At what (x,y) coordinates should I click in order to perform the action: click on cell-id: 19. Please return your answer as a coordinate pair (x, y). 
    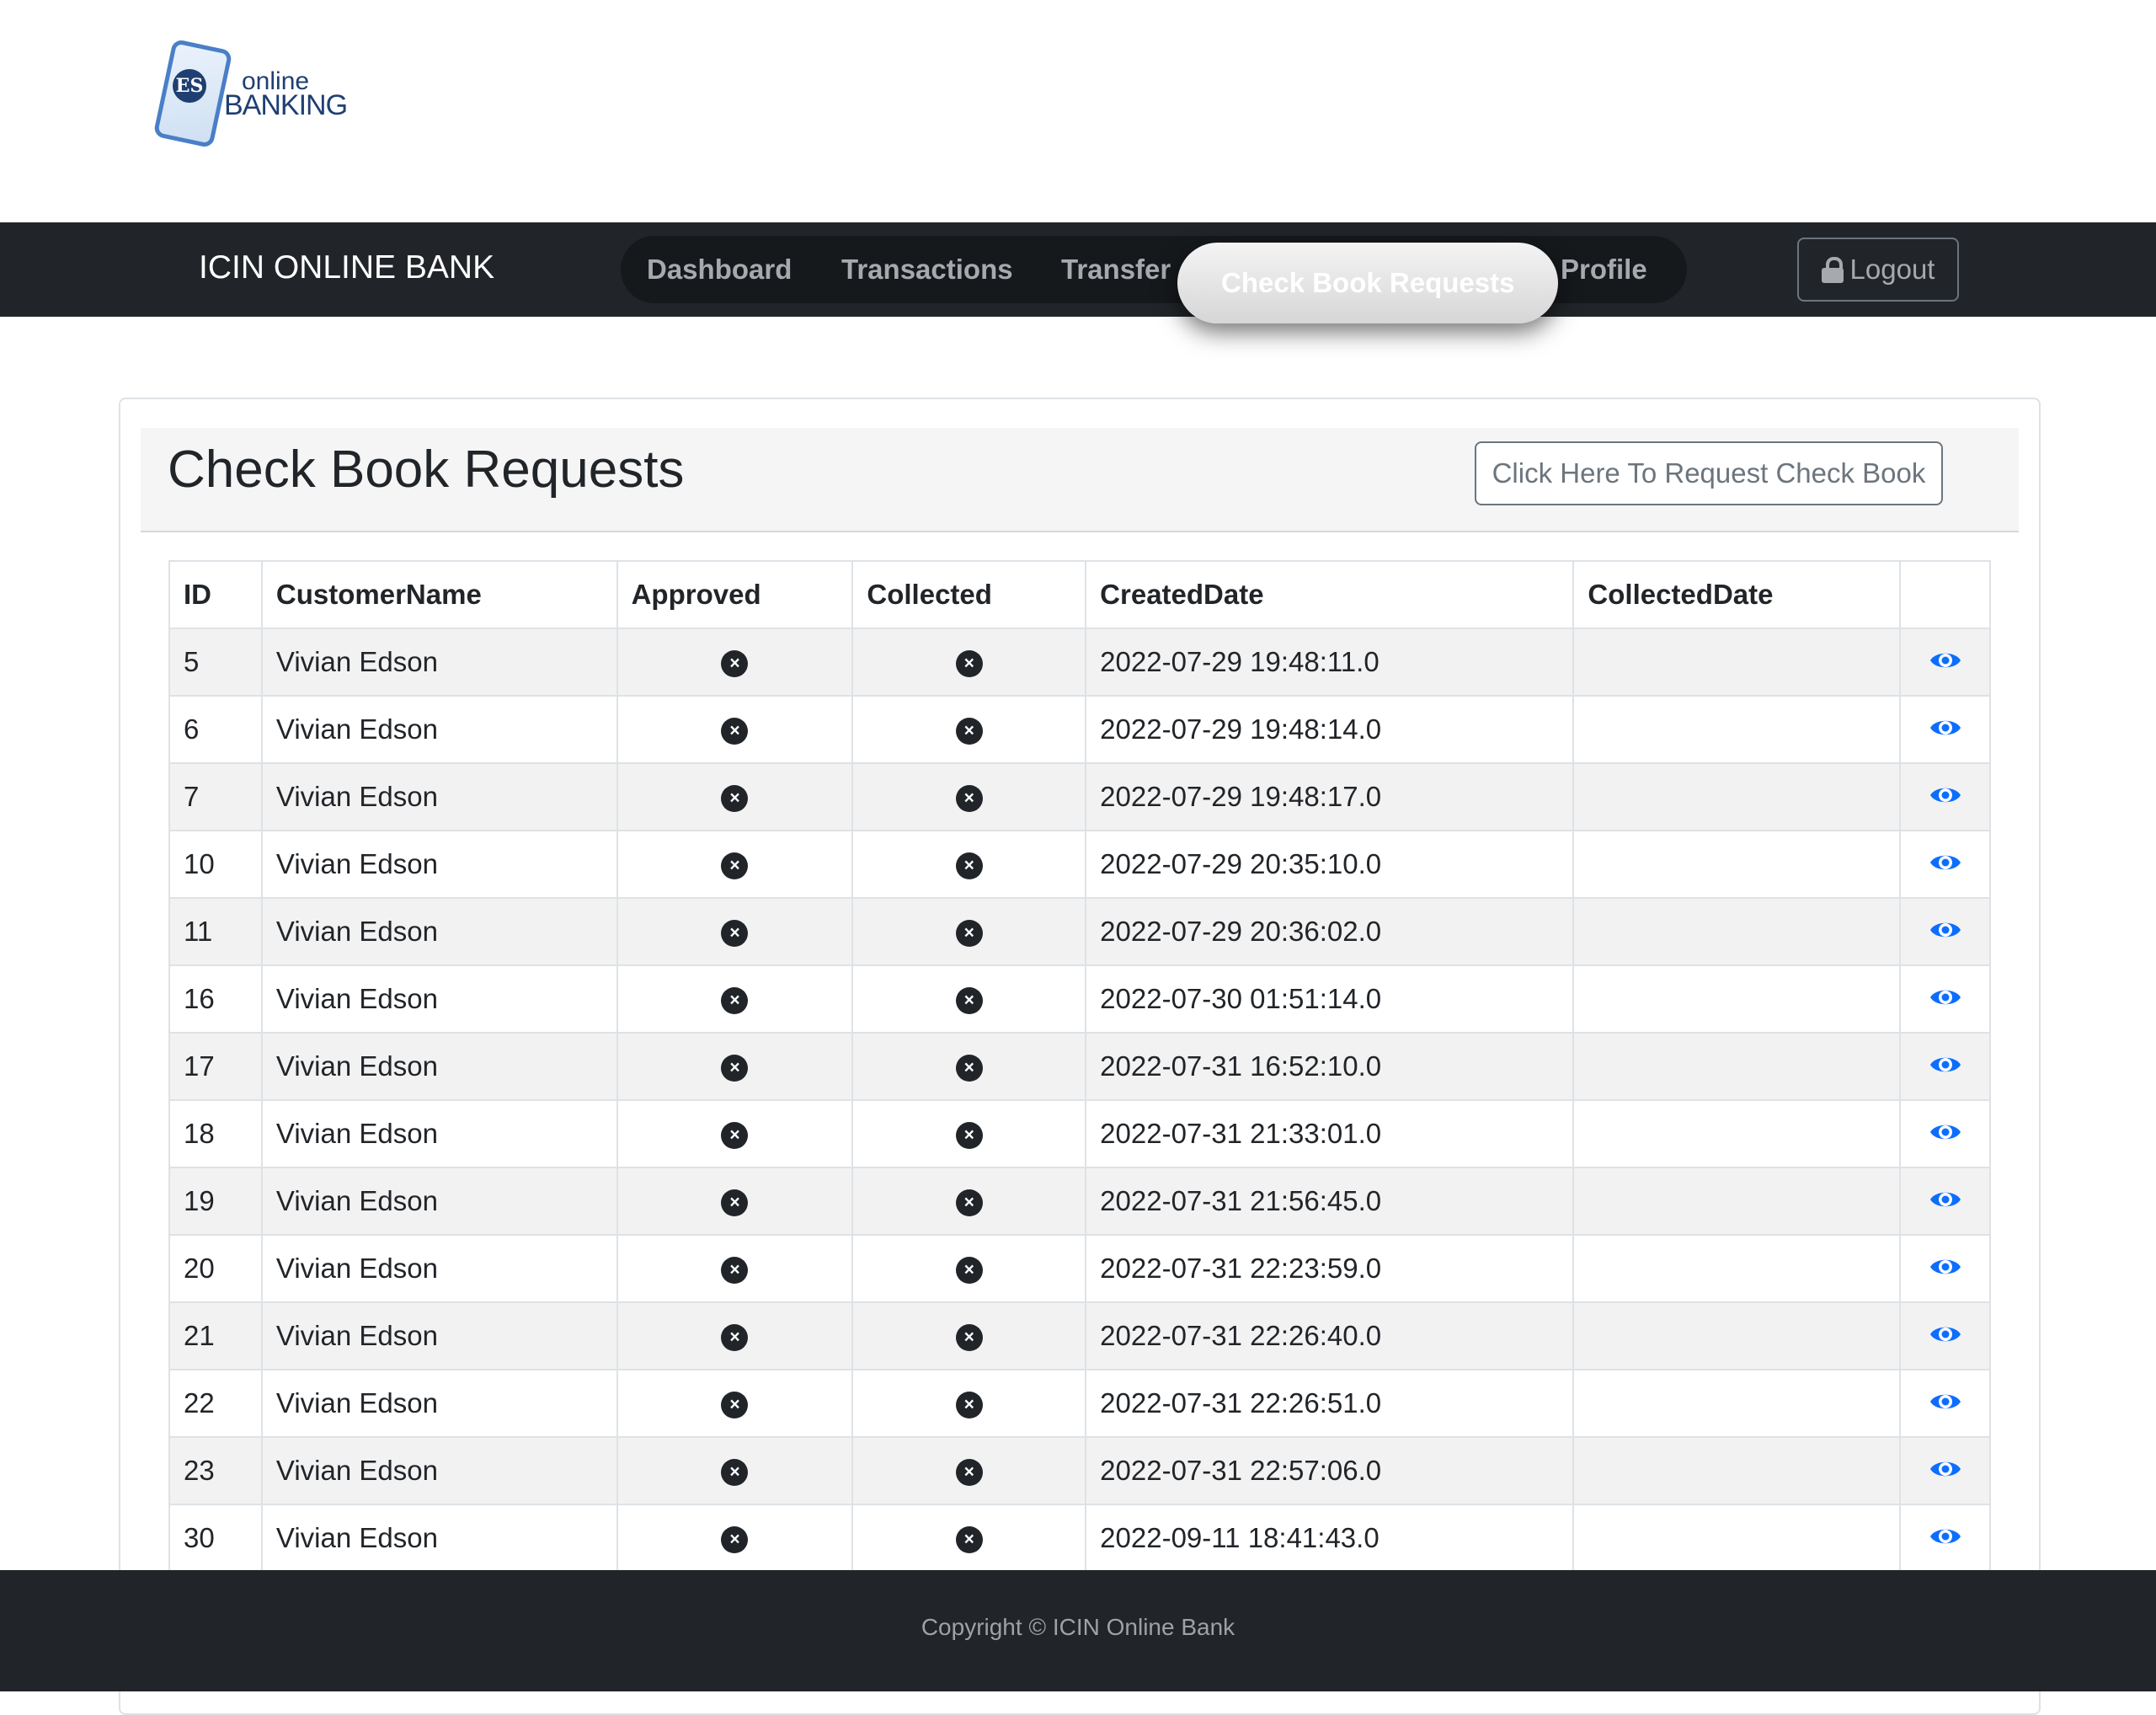
    Looking at the image, I should click on (215, 1201).